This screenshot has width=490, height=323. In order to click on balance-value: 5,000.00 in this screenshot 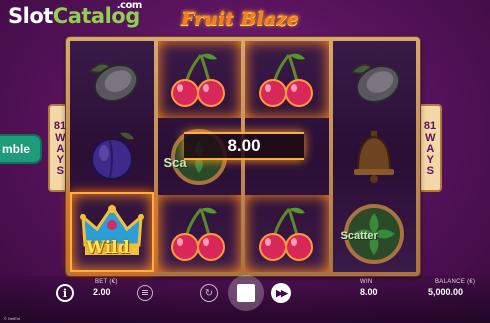, I will do `click(446, 292)`.